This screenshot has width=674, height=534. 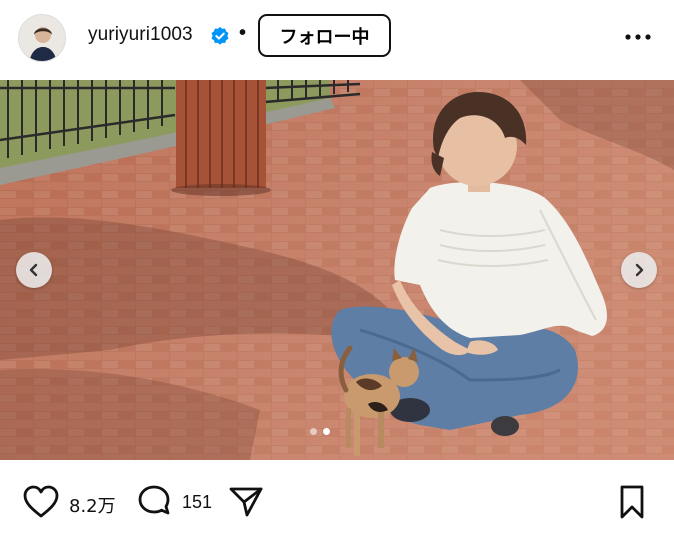 What do you see at coordinates (42, 38) in the screenshot?
I see `avatar` at bounding box center [42, 38].